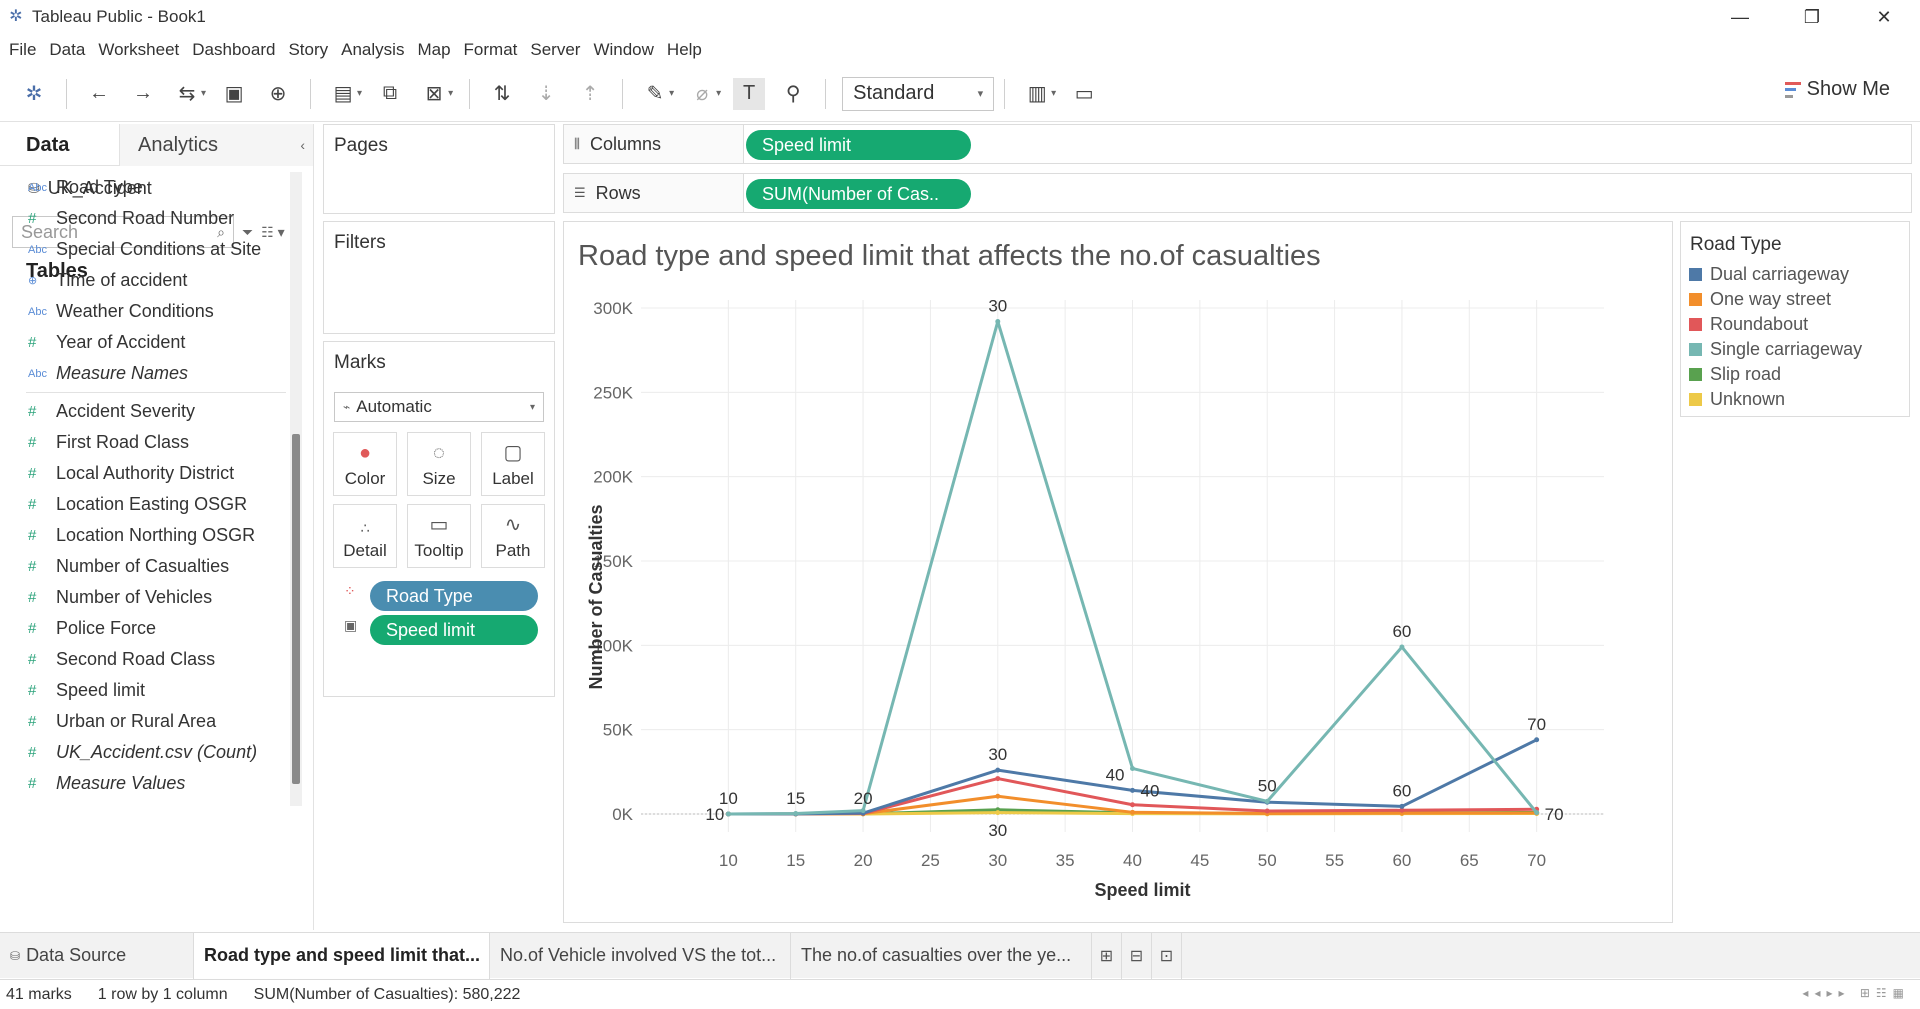 This screenshot has height=1009, width=1920. Describe the element at coordinates (302, 145) in the screenshot. I see `collapse-pane-icon: ‹` at that location.